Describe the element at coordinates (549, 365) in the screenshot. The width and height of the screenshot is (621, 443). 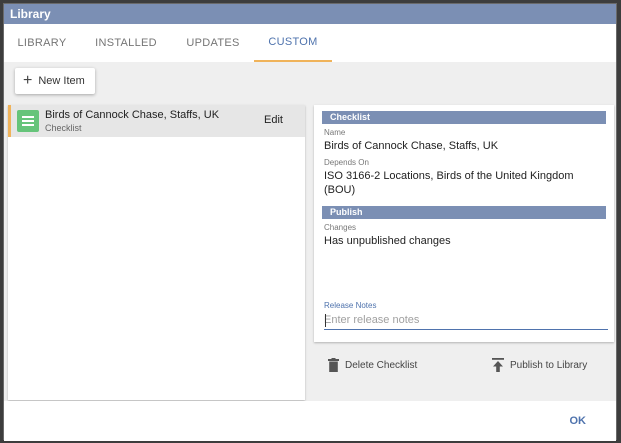
I see `publish-to-library-label: Publish to Library` at that location.